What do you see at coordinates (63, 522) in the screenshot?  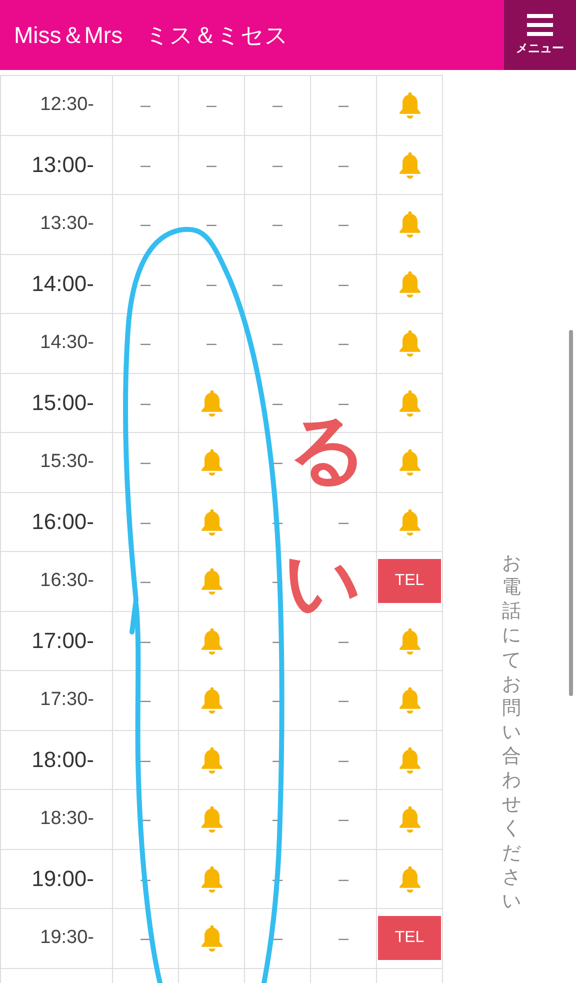 I see `time-label: 16:00-` at bounding box center [63, 522].